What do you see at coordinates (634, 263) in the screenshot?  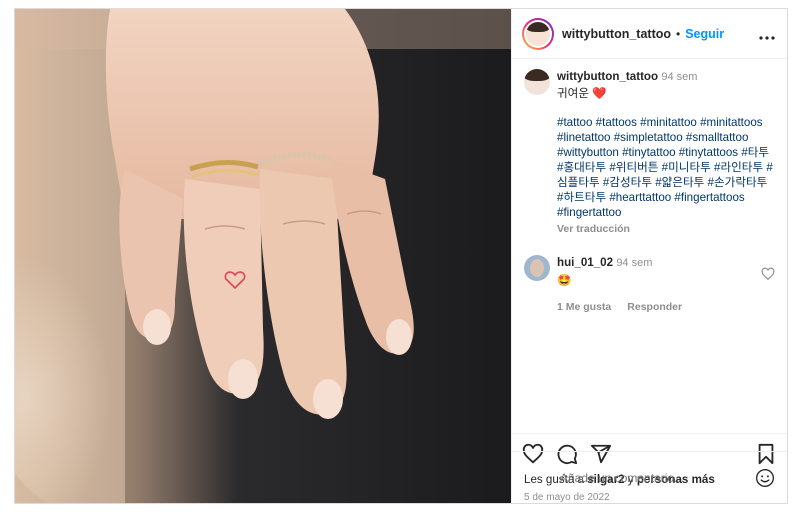 I see `comment-time: 94 sem` at bounding box center [634, 263].